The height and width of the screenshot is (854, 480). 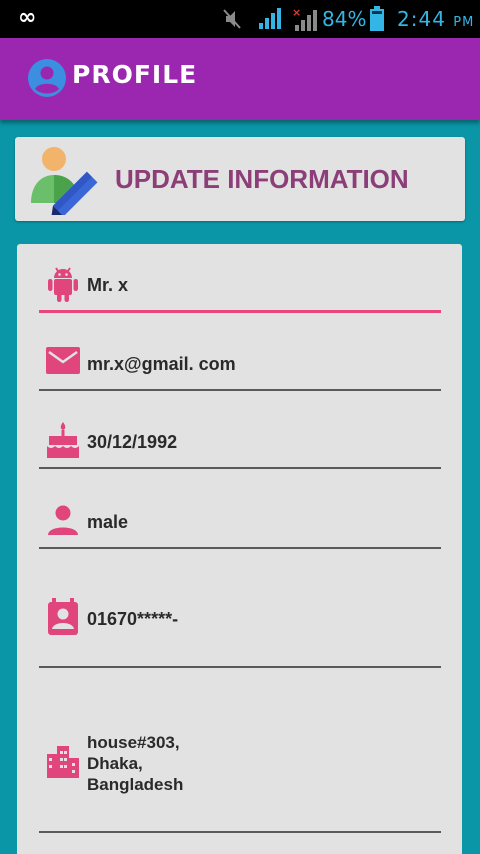 I want to click on signal-no-service-icon: ×, so click(x=305, y=20).